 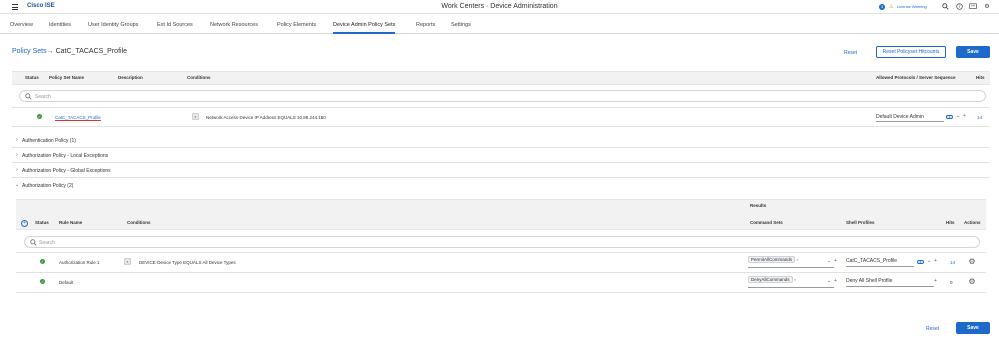 What do you see at coordinates (78, 117) in the screenshot?
I see `policy-set-name: CatC_TACACS_Profile` at bounding box center [78, 117].